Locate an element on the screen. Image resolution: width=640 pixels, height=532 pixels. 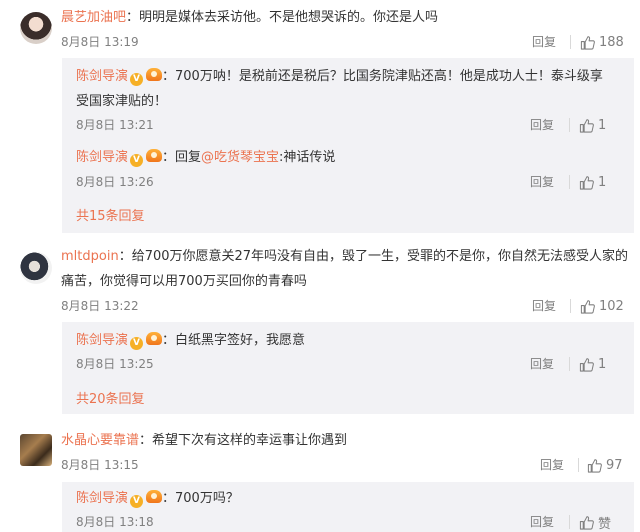
comment-username: mltdpoin is located at coordinates (90, 256).